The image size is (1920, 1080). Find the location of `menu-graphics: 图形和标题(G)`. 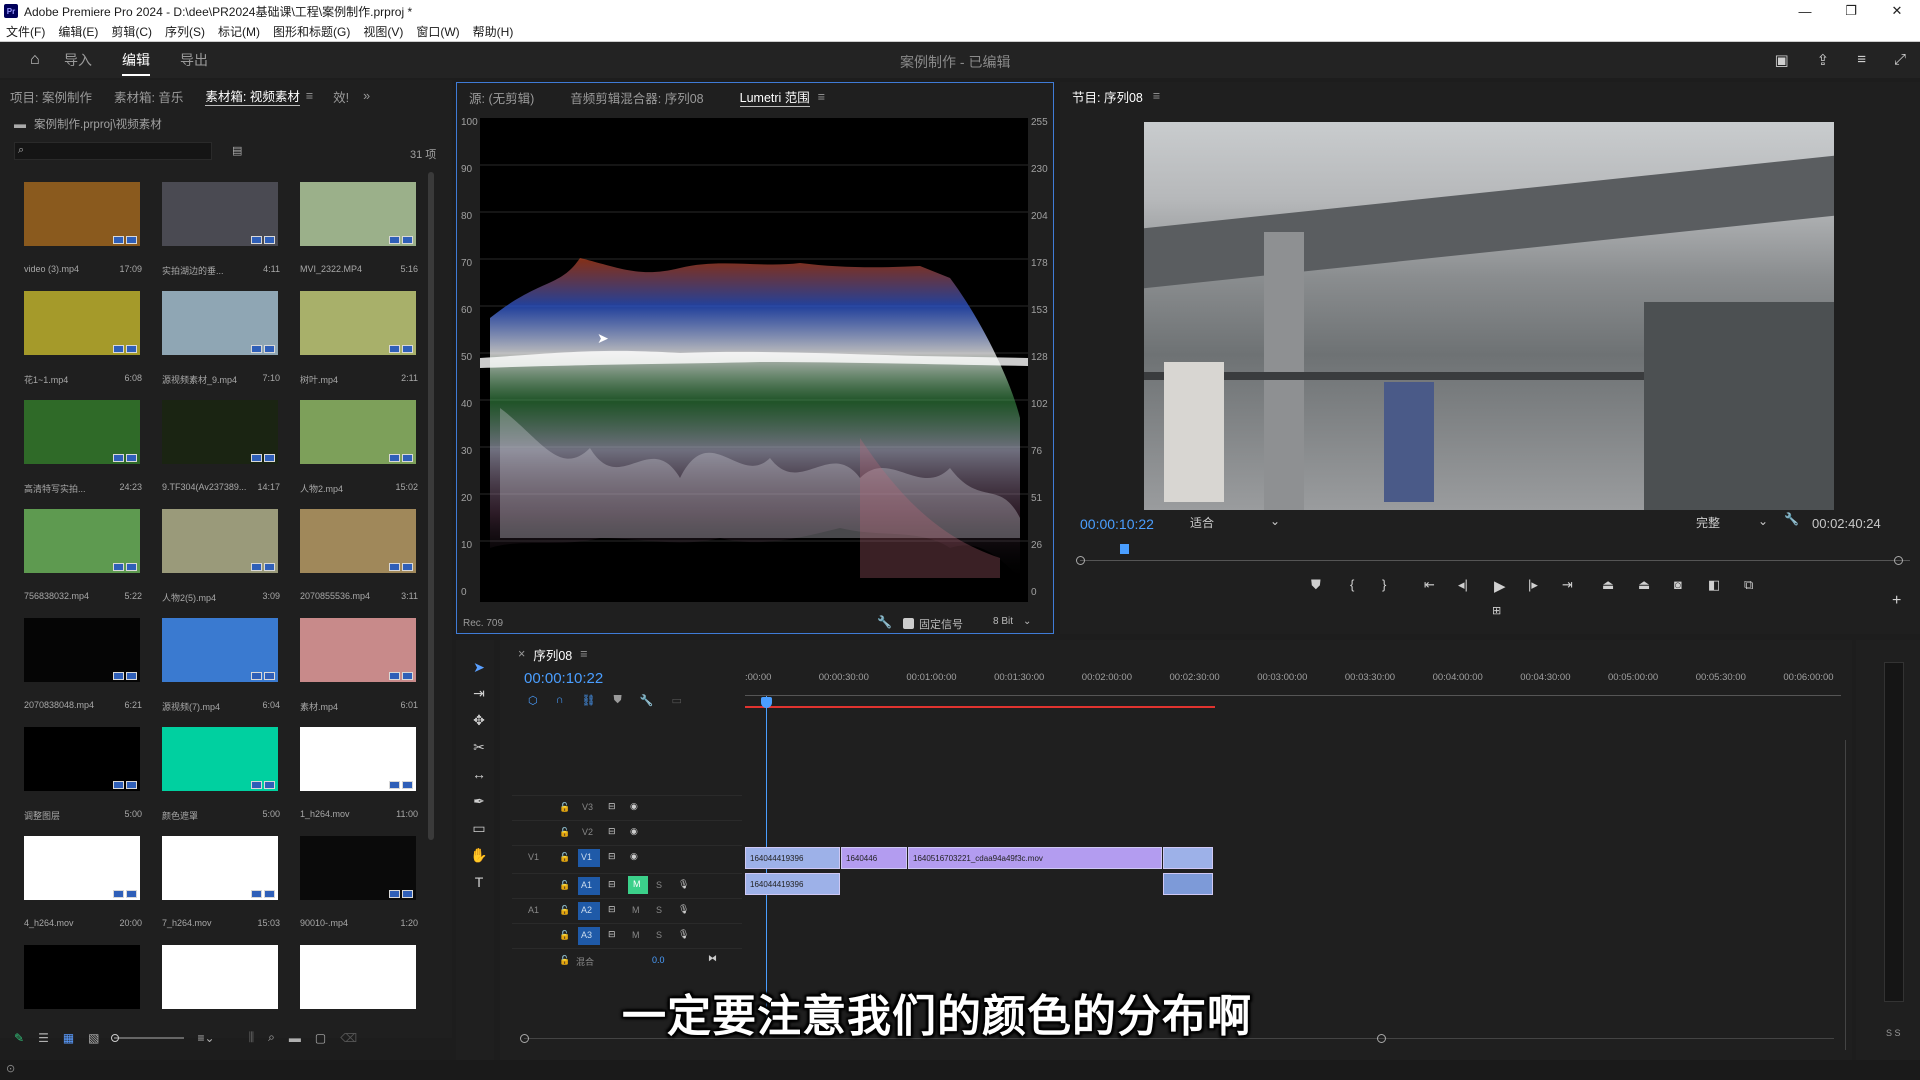

menu-graphics: 图形和标题(G) is located at coordinates (311, 31).